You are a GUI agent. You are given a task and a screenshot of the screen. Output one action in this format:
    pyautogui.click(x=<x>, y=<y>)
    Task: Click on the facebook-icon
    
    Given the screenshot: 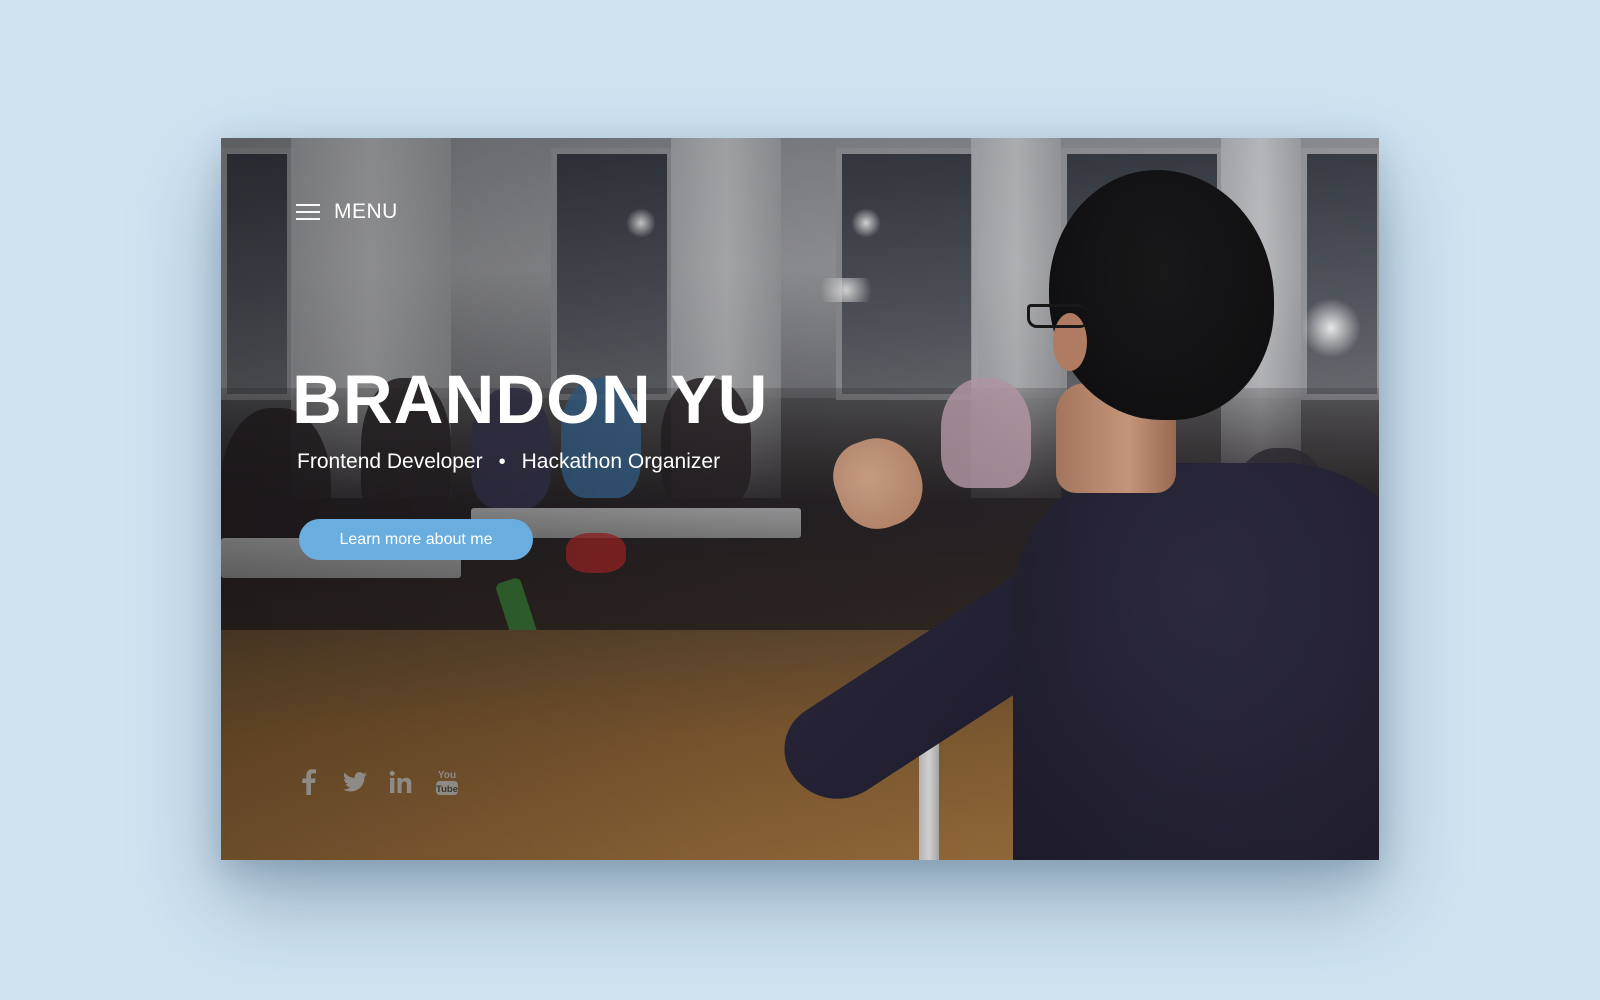 What is the action you would take?
    pyautogui.click(x=309, y=782)
    